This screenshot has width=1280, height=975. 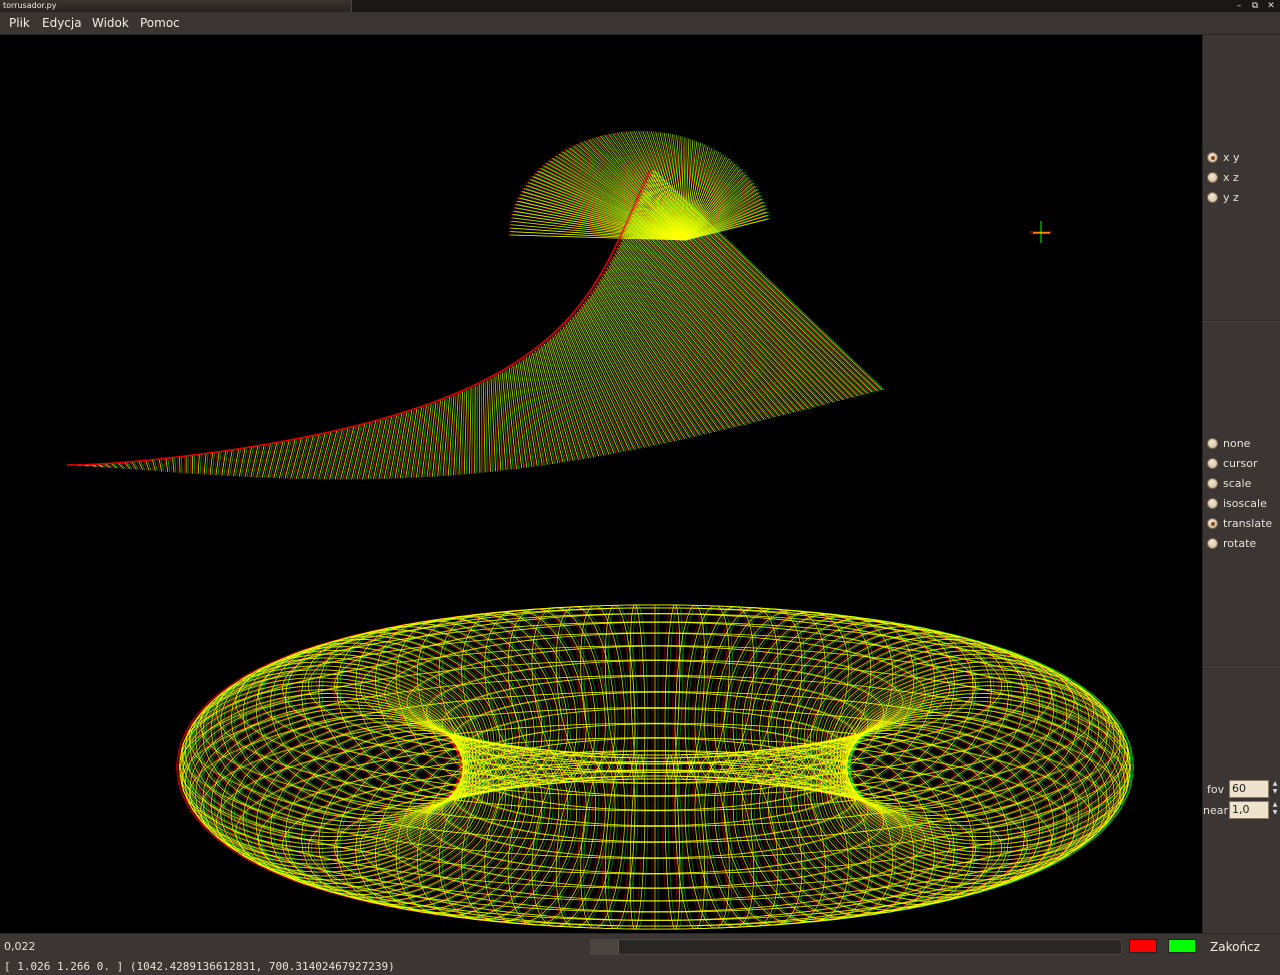 What do you see at coordinates (1271, 6) in the screenshot?
I see `close-icon: ✕` at bounding box center [1271, 6].